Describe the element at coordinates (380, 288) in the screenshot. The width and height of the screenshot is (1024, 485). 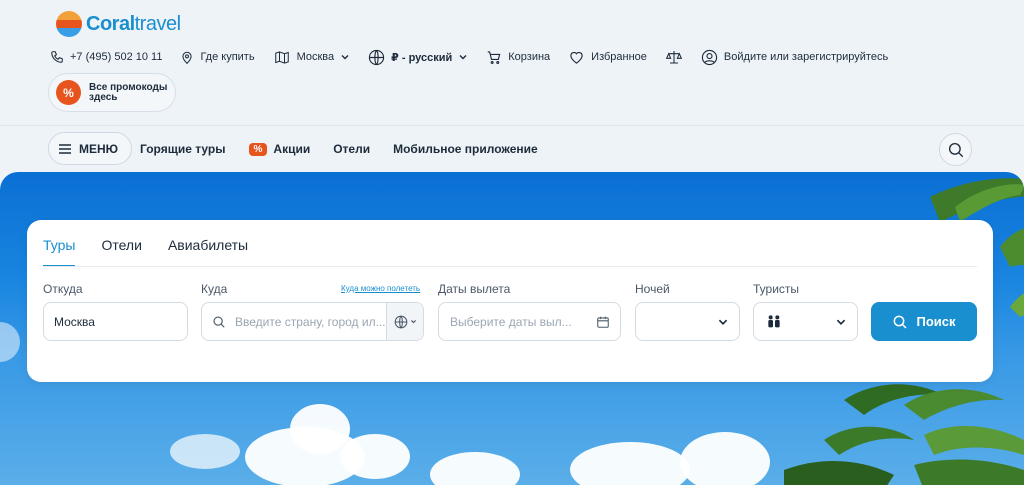
I see `where-can-fly-link: Куда можно полететь` at that location.